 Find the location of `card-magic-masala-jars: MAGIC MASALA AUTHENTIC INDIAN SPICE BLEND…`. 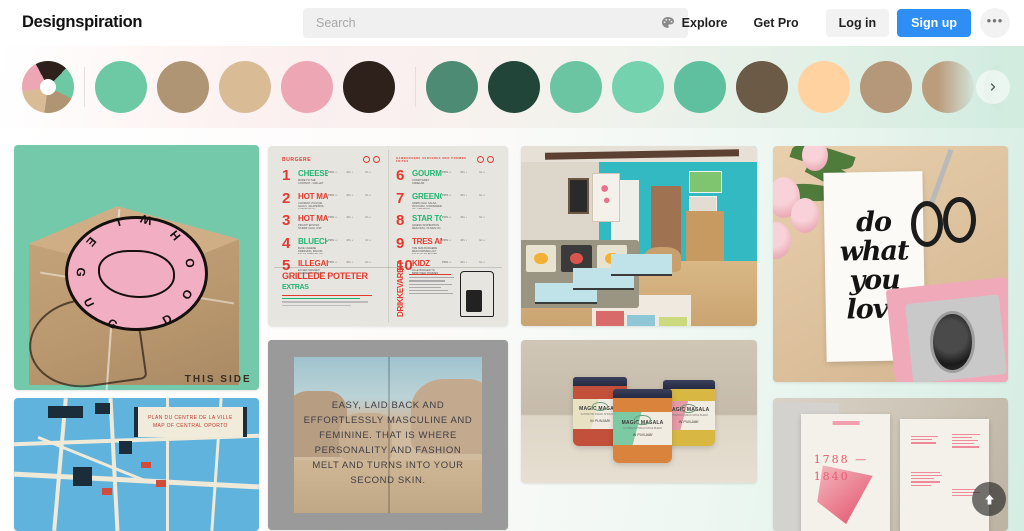

card-magic-masala-jars: MAGIC MASALA AUTHENTIC INDIAN SPICE BLEND… is located at coordinates (639, 411).